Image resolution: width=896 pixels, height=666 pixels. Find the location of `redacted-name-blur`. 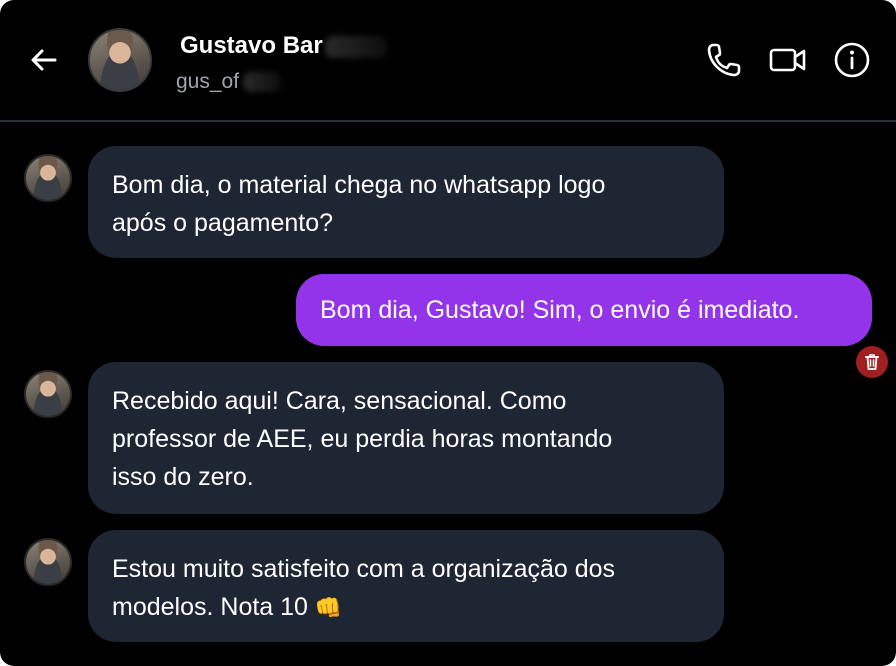

redacted-name-blur is located at coordinates (355, 46).